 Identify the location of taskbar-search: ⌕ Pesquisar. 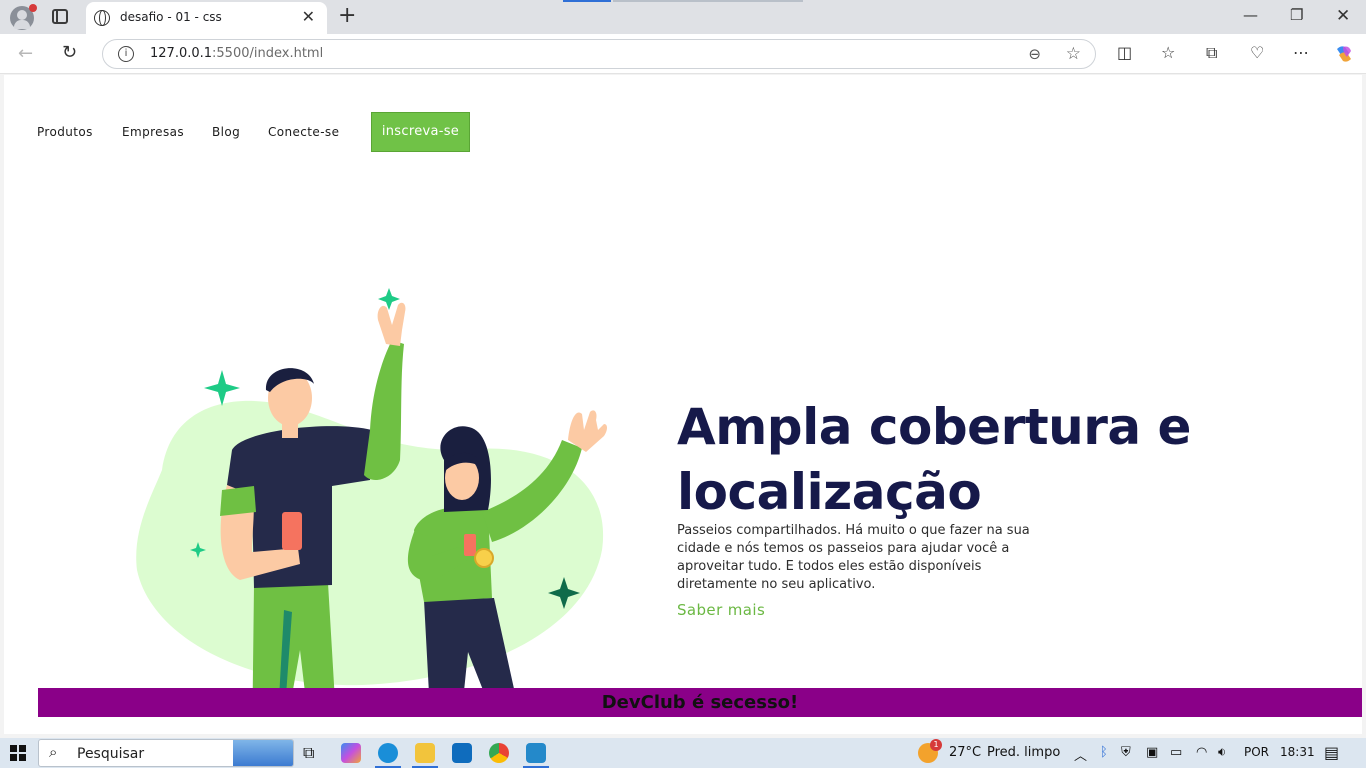
(166, 753).